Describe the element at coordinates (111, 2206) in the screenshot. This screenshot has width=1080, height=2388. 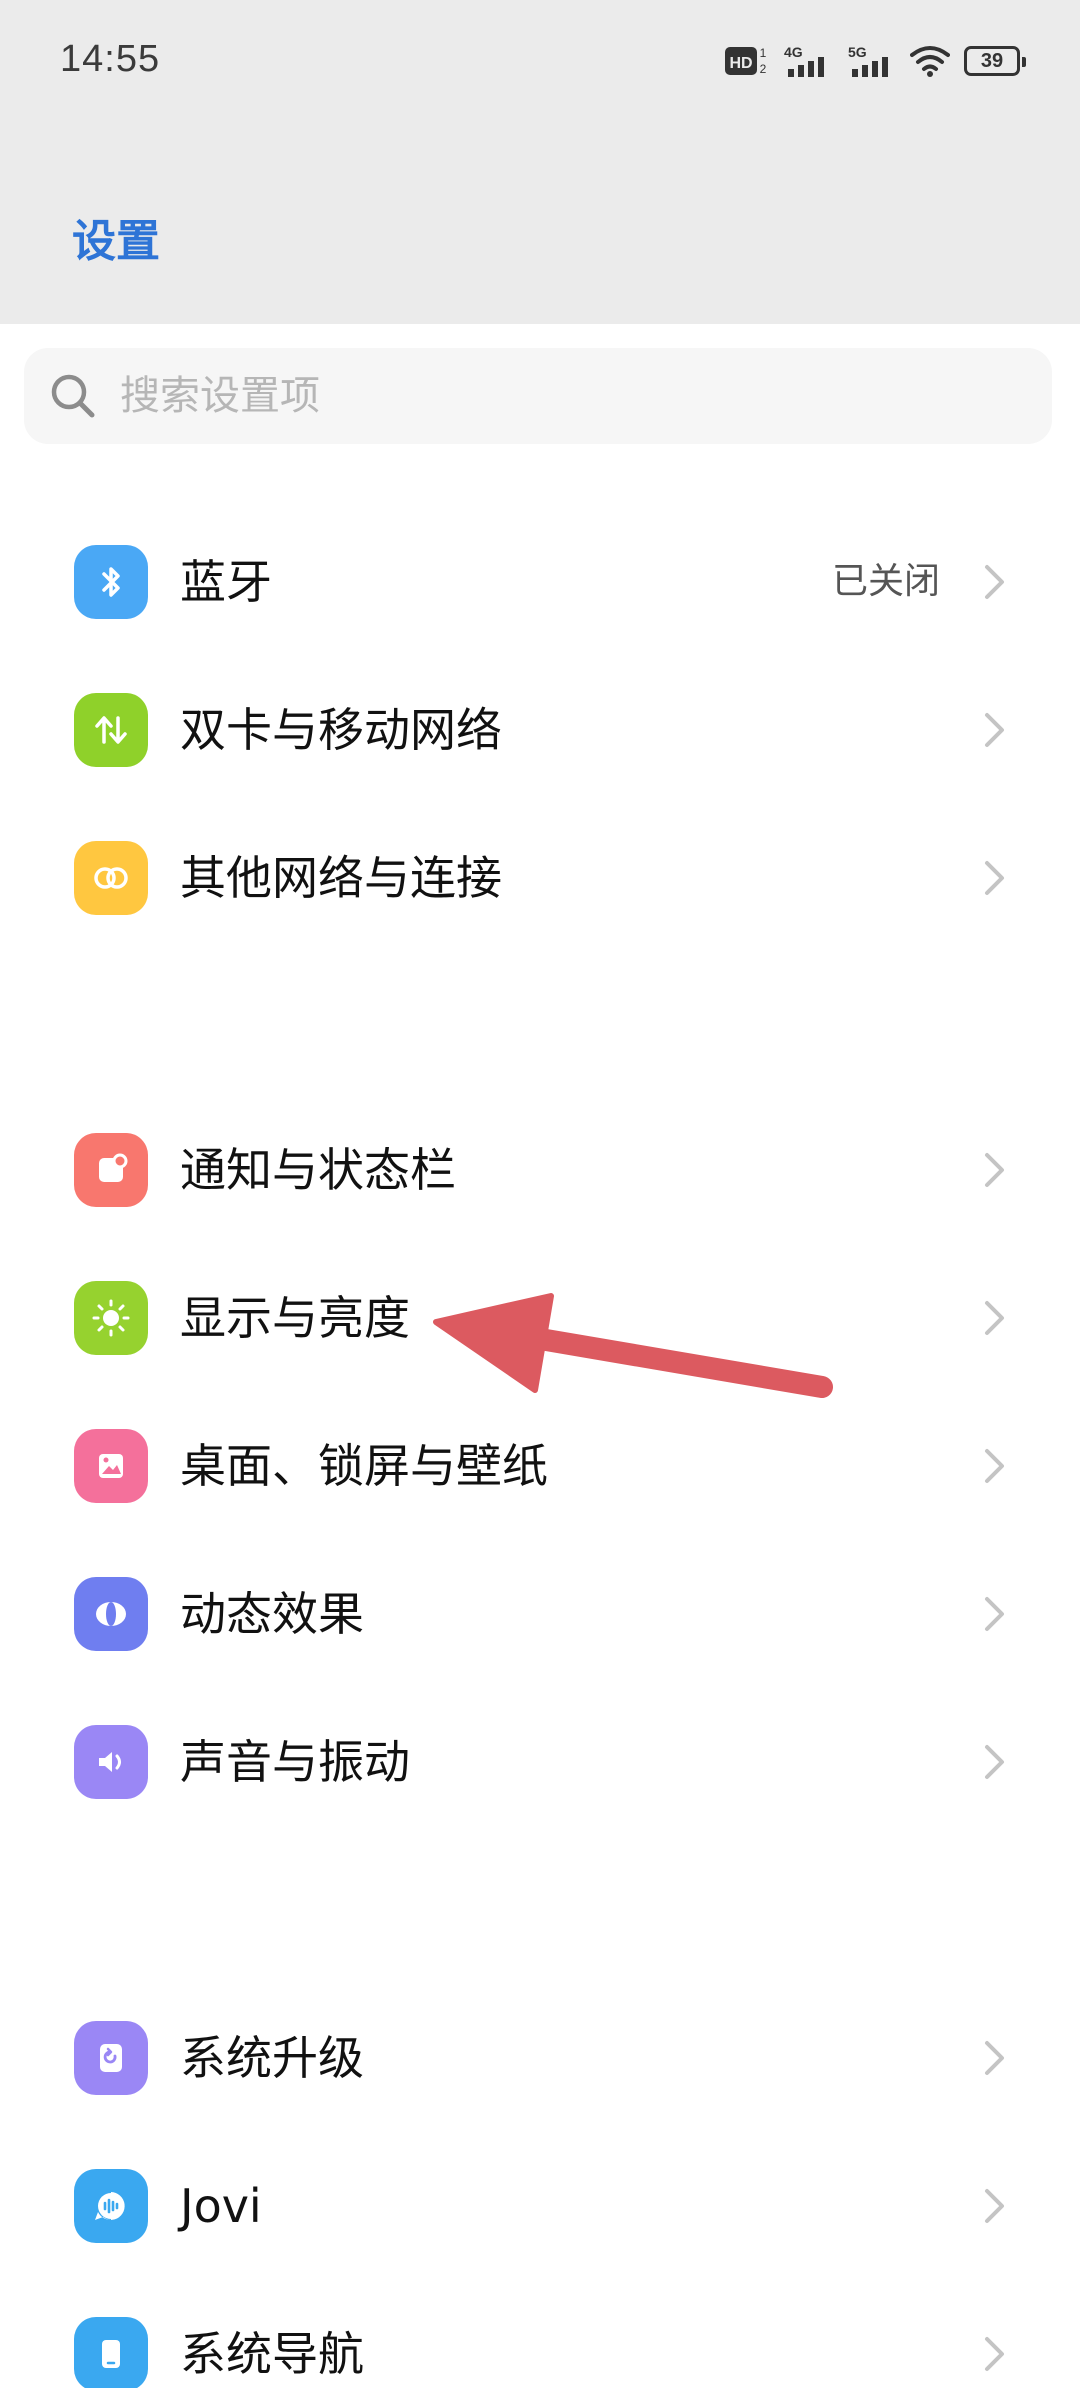
I see `jovi-icon` at that location.